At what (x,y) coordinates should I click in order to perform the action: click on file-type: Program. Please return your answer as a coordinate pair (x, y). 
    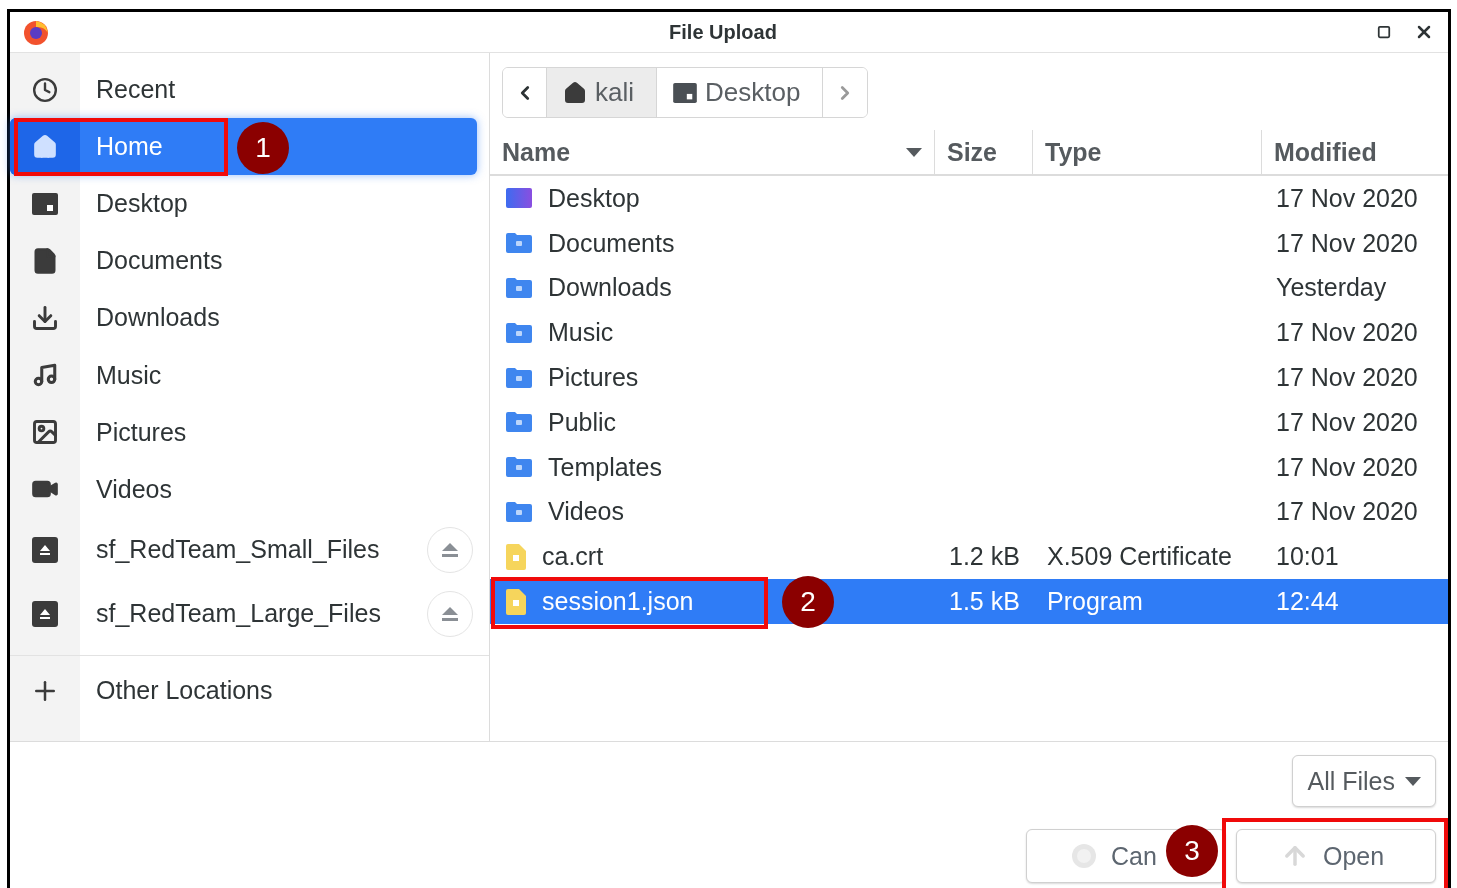
    Looking at the image, I should click on (1095, 602).